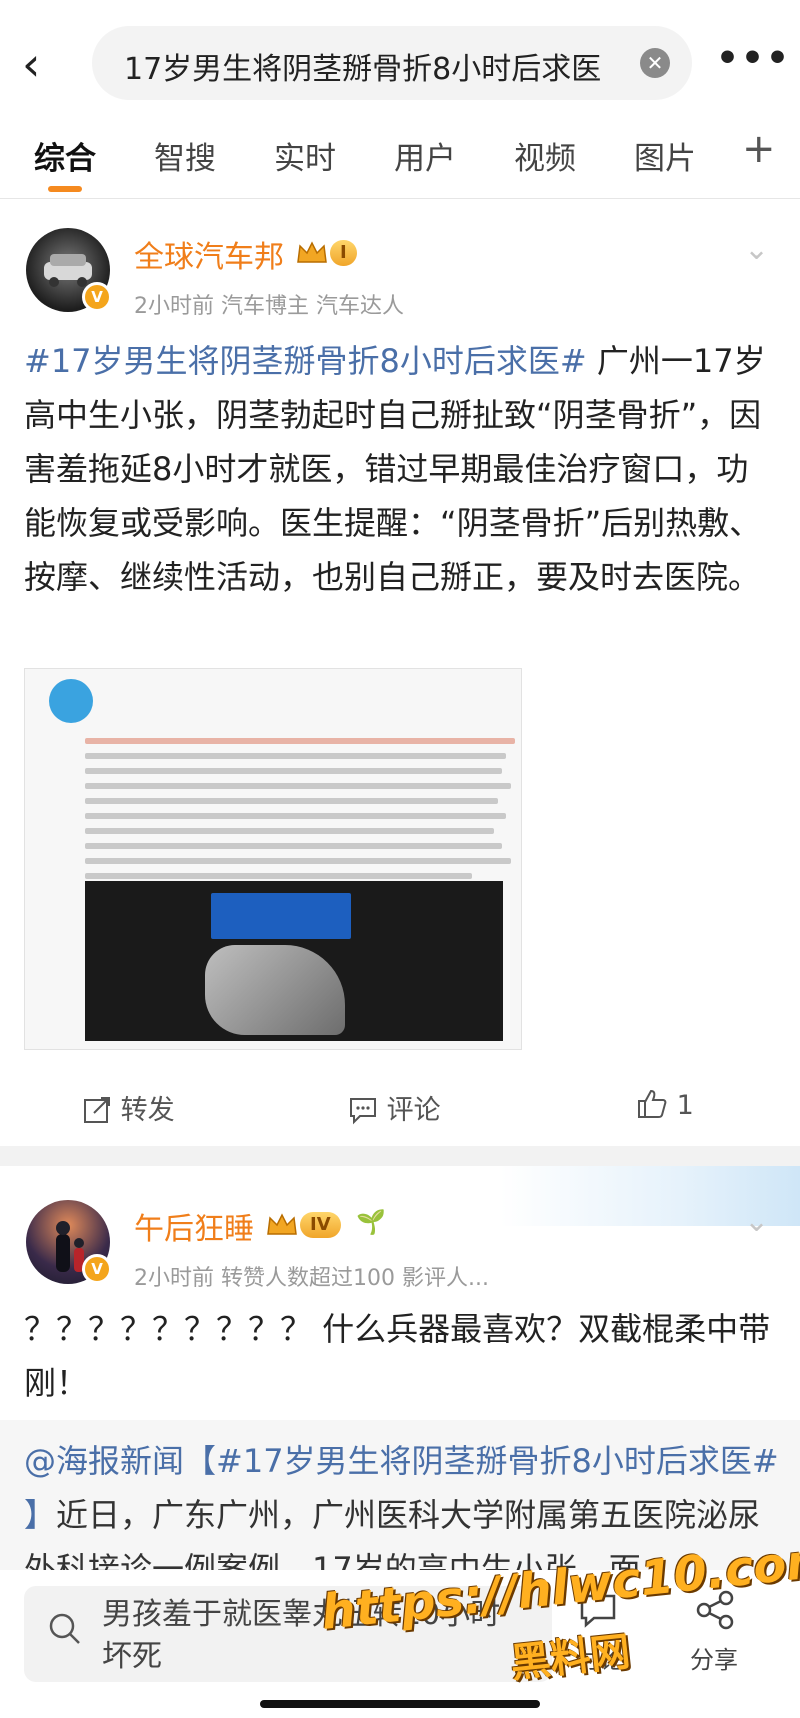 This screenshot has height=1718, width=800. What do you see at coordinates (305, 361) in the screenshot?
I see `hashtag-link: #17岁男生将阴茎掰骨折8小时后求医#` at bounding box center [305, 361].